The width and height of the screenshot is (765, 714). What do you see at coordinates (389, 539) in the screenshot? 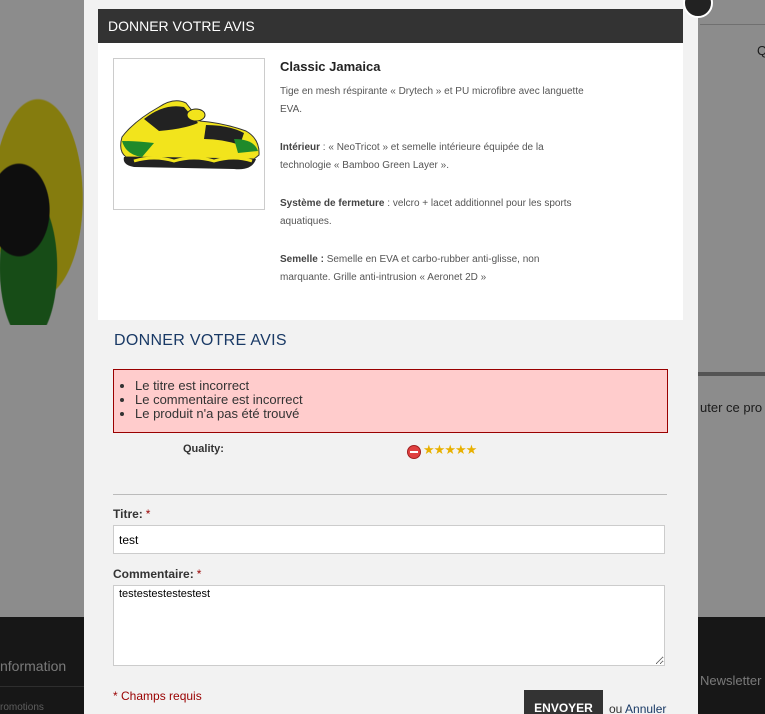
I see `titre-input` at bounding box center [389, 539].